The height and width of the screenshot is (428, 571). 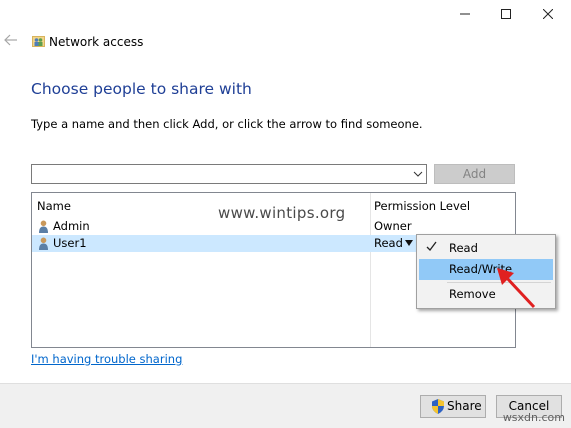 What do you see at coordinates (533, 417) in the screenshot?
I see `site-watermark: wsxdn.com` at bounding box center [533, 417].